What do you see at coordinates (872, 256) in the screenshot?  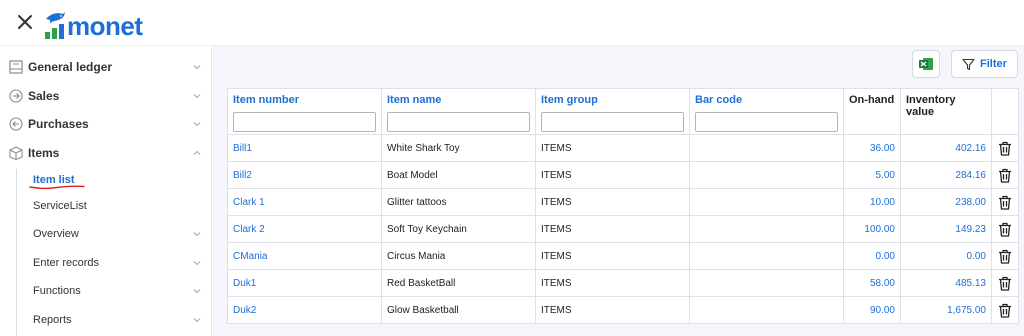 I see `on-hand-cell: 0.00` at bounding box center [872, 256].